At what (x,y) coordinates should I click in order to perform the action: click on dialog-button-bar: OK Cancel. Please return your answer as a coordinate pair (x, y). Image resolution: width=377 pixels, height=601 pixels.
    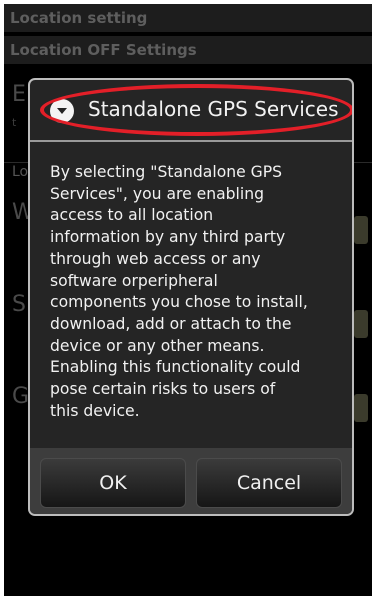
    Looking at the image, I should click on (191, 481).